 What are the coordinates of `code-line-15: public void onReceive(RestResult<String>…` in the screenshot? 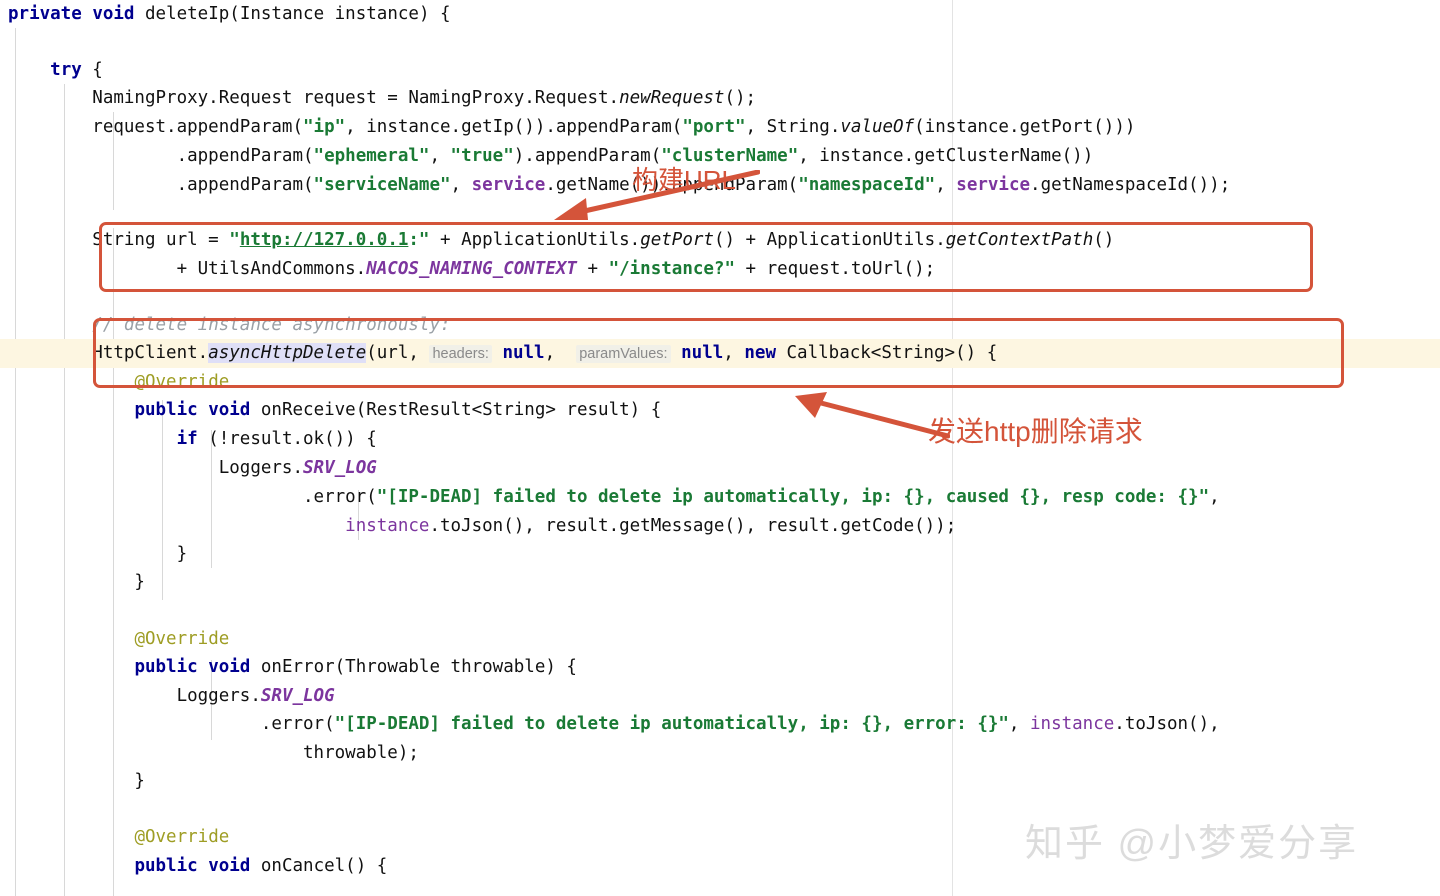 It's located at (720, 410).